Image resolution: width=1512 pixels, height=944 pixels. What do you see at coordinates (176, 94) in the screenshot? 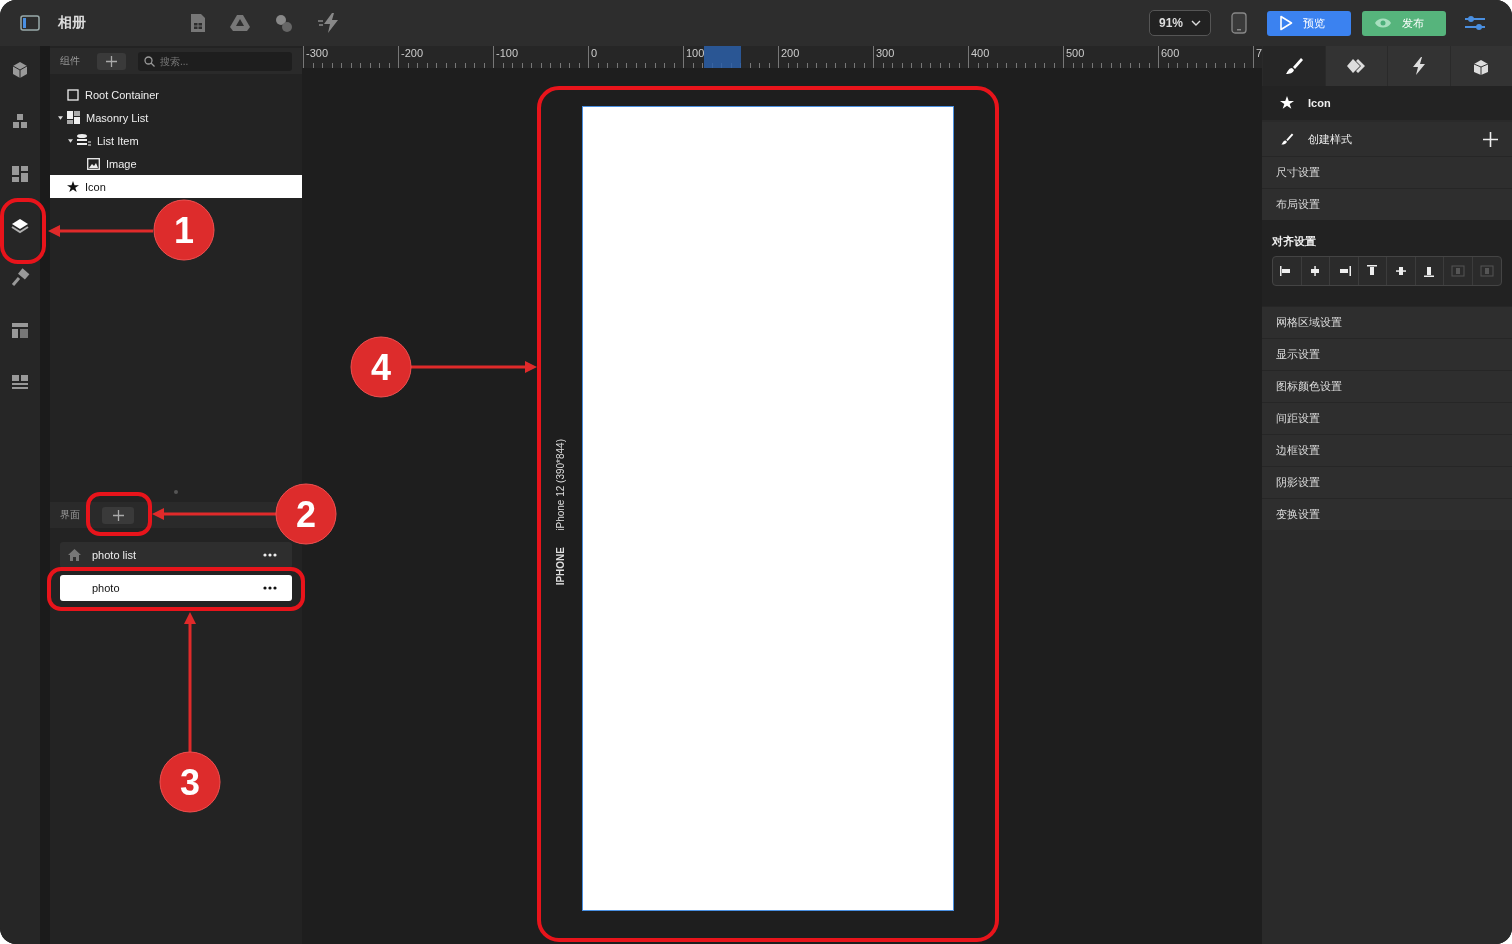
I see `layer-item: Root Container` at bounding box center [176, 94].